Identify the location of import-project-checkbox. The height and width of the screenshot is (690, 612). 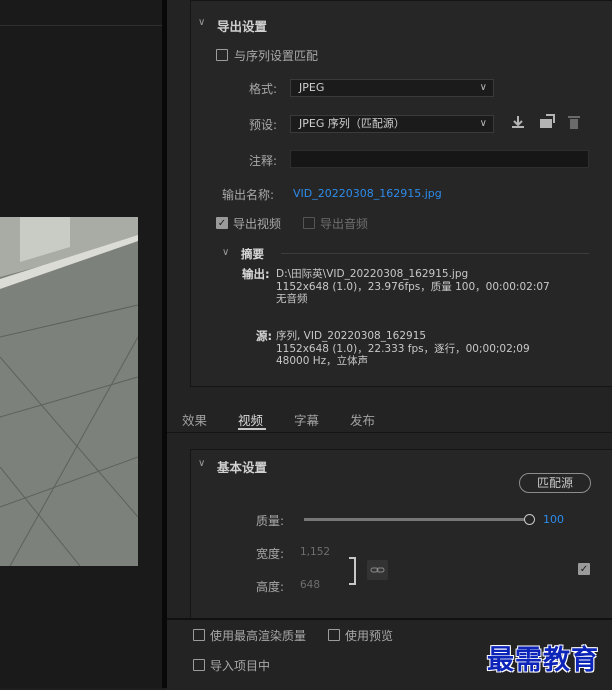
(199, 665).